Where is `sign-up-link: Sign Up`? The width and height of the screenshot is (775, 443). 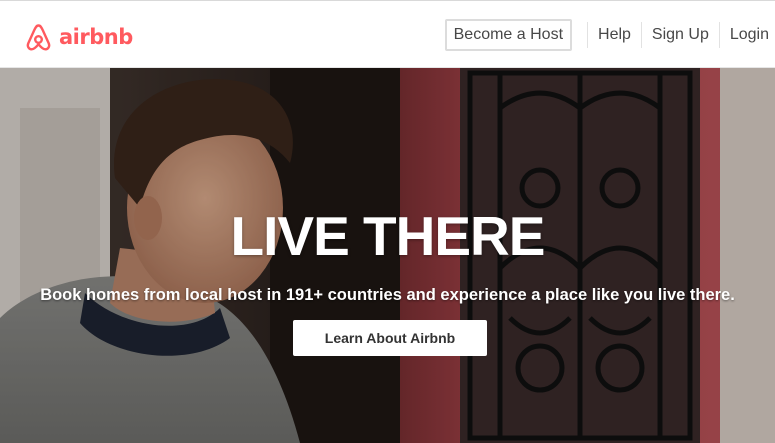 sign-up-link: Sign Up is located at coordinates (679, 35).